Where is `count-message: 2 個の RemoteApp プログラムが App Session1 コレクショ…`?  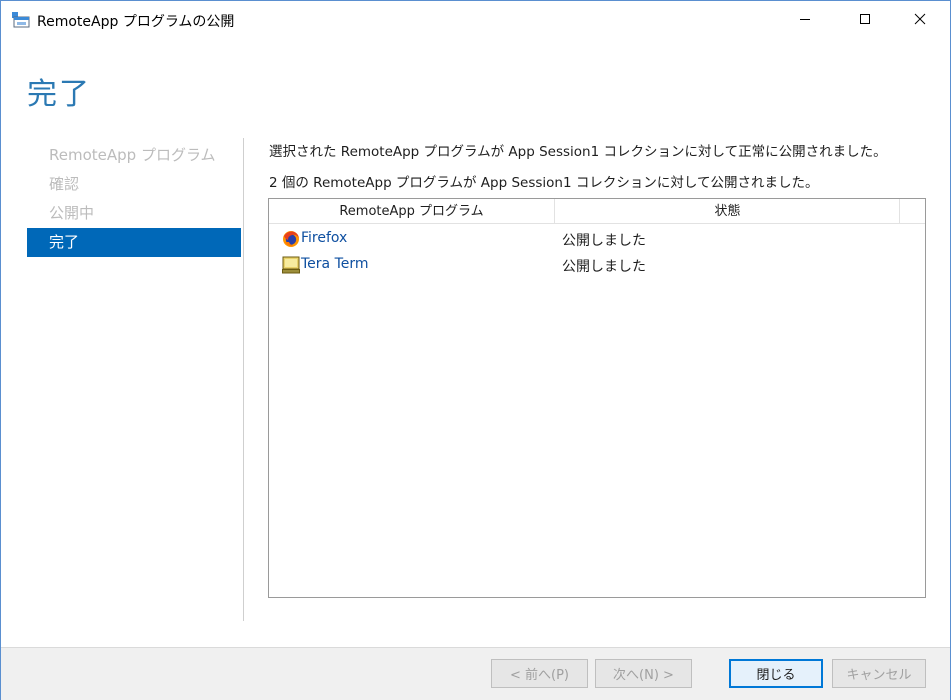 count-message: 2 個の RemoteApp プログラムが App Session1 コレクショ… is located at coordinates (544, 183).